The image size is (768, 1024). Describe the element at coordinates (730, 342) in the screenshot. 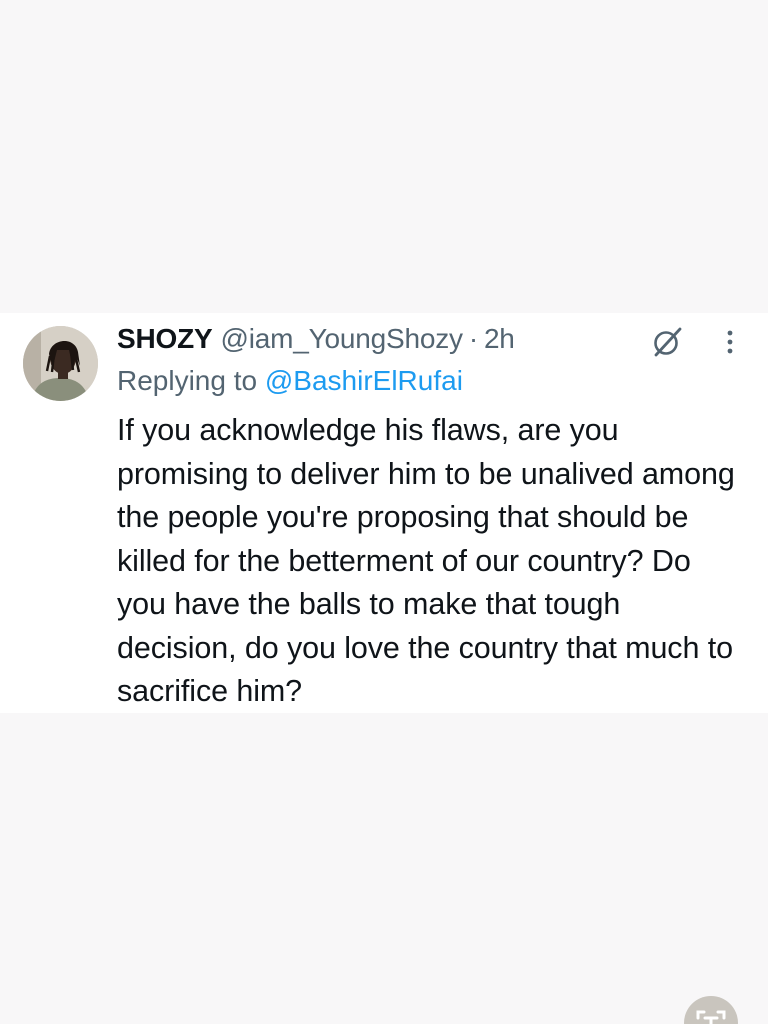

I see `more-vertical-icon` at that location.